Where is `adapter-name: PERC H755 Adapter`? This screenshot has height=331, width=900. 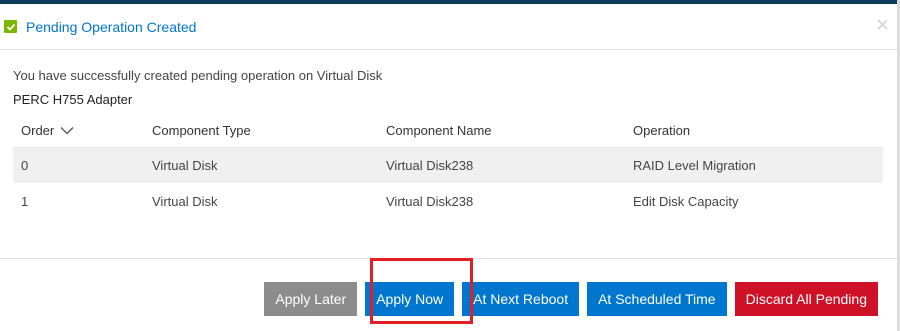
adapter-name: PERC H755 Adapter is located at coordinates (73, 99).